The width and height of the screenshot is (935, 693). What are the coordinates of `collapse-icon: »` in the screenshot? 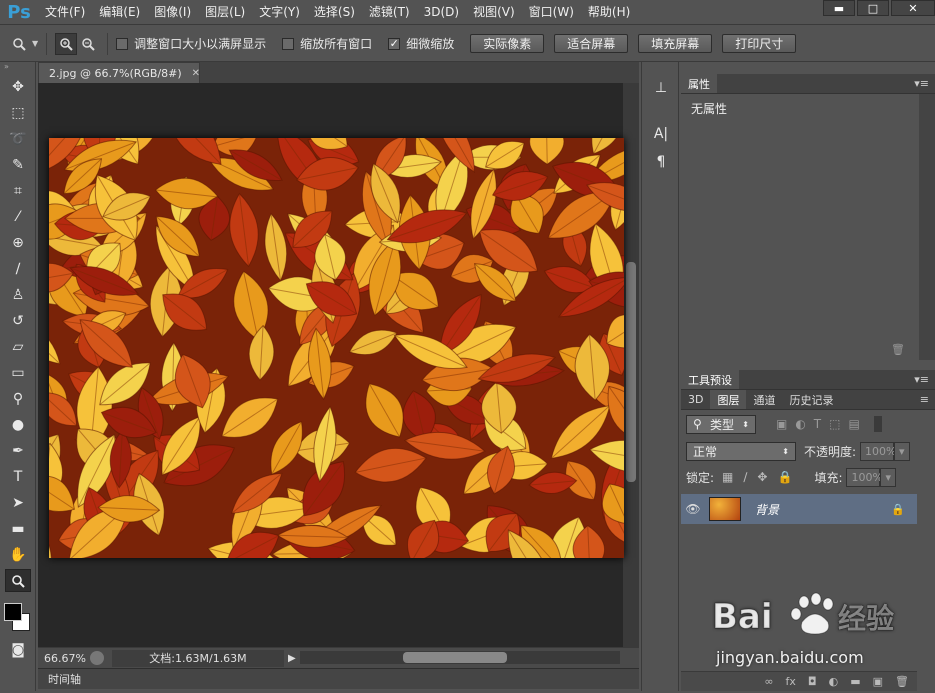 It's located at (17, 67).